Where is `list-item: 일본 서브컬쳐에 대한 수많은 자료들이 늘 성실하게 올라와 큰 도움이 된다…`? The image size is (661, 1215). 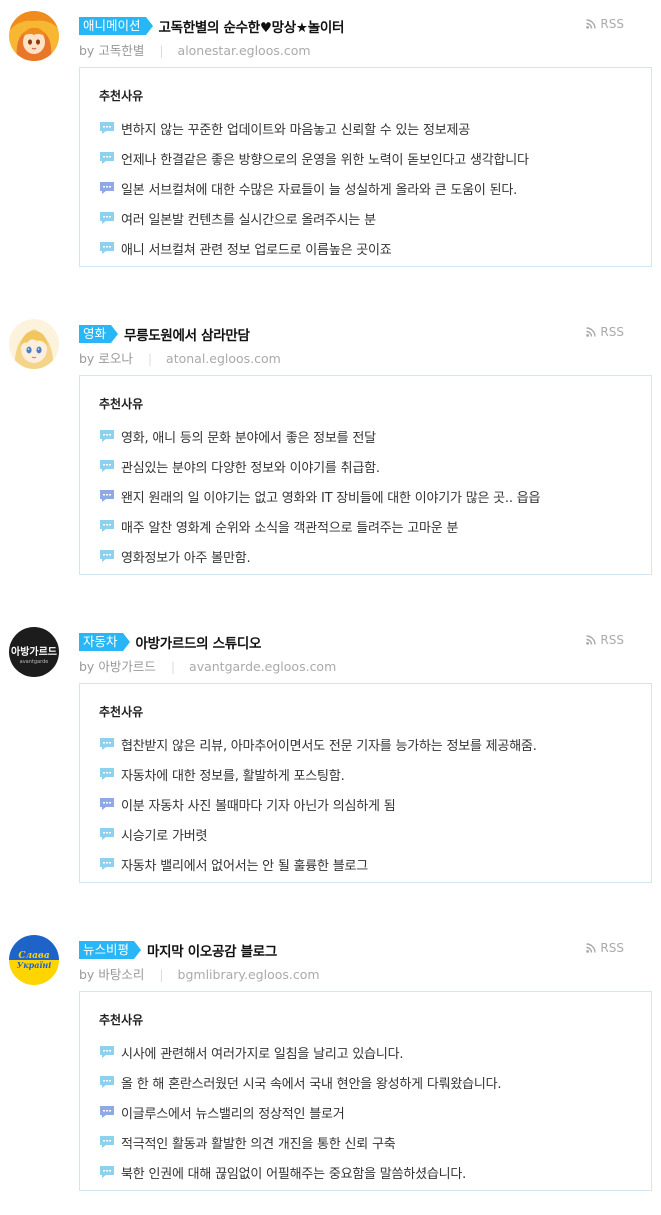 list-item: 일본 서브컬쳐에 대한 수많은 자료들이 늘 성실하게 올라와 큰 도움이 된다… is located at coordinates (314, 188).